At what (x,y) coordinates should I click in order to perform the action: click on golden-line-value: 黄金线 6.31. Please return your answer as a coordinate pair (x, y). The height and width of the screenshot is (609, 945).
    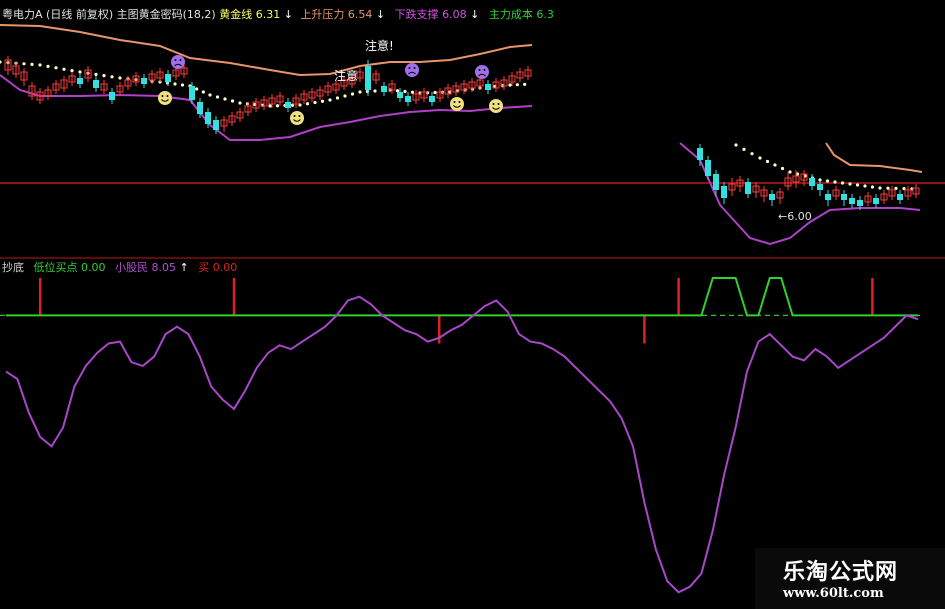
    Looking at the image, I should click on (250, 14).